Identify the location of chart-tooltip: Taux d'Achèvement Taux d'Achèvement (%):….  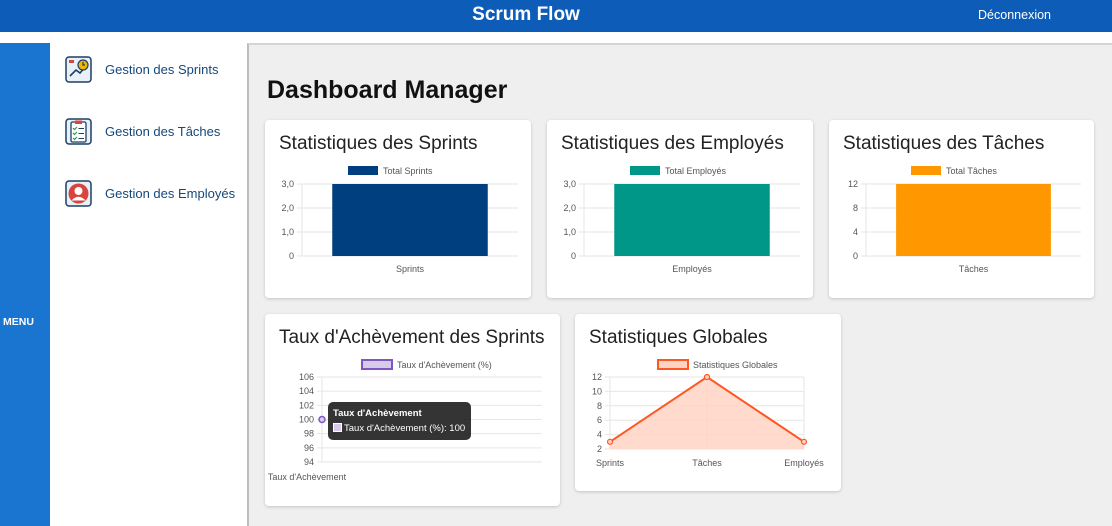
(400, 421).